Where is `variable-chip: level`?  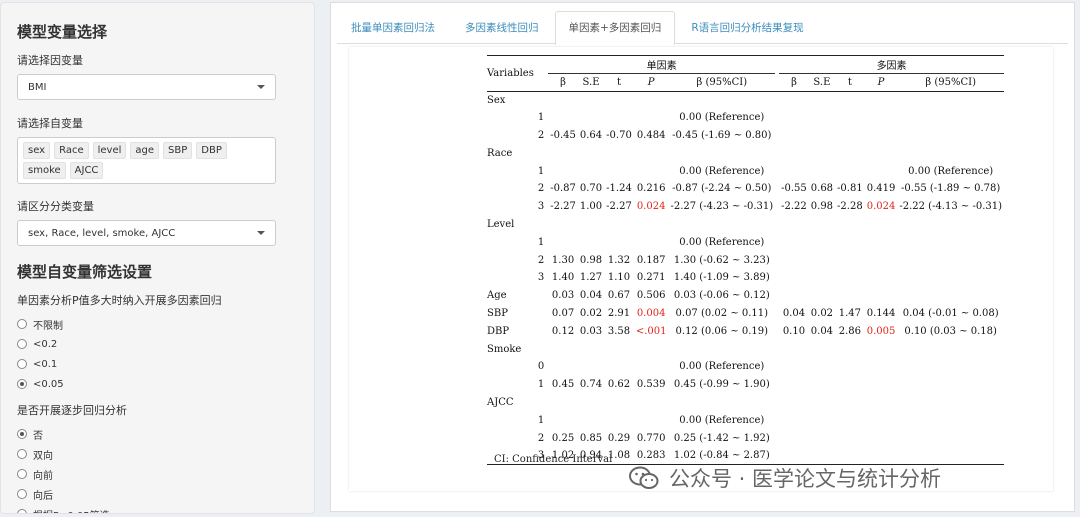
variable-chip: level is located at coordinates (109, 150).